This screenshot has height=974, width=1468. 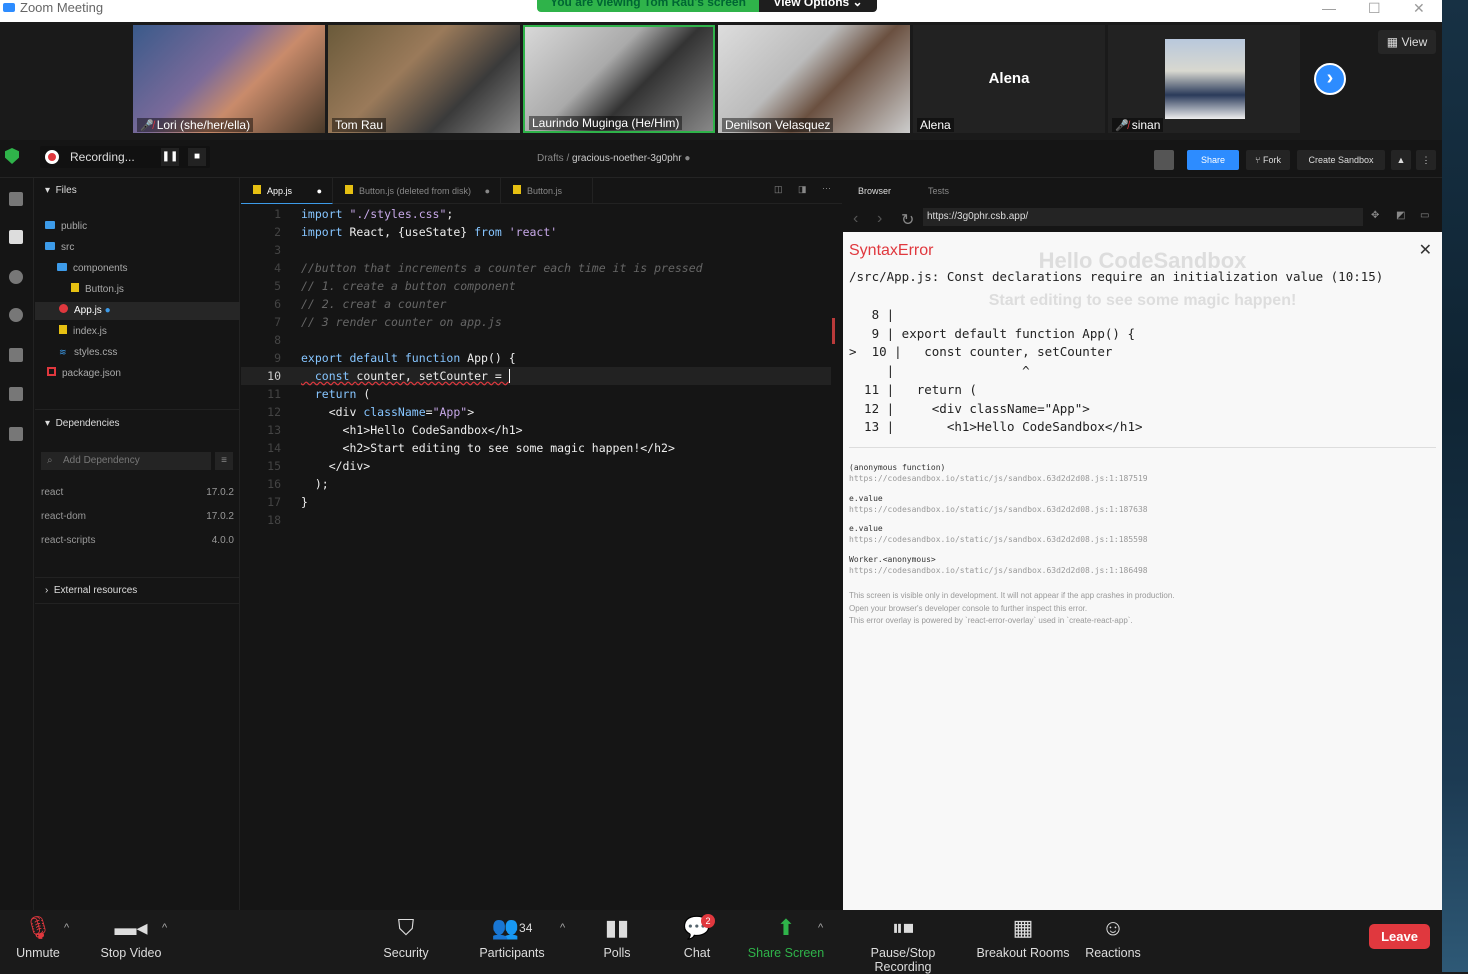 What do you see at coordinates (1213, 160) in the screenshot?
I see `share-button: Share` at bounding box center [1213, 160].